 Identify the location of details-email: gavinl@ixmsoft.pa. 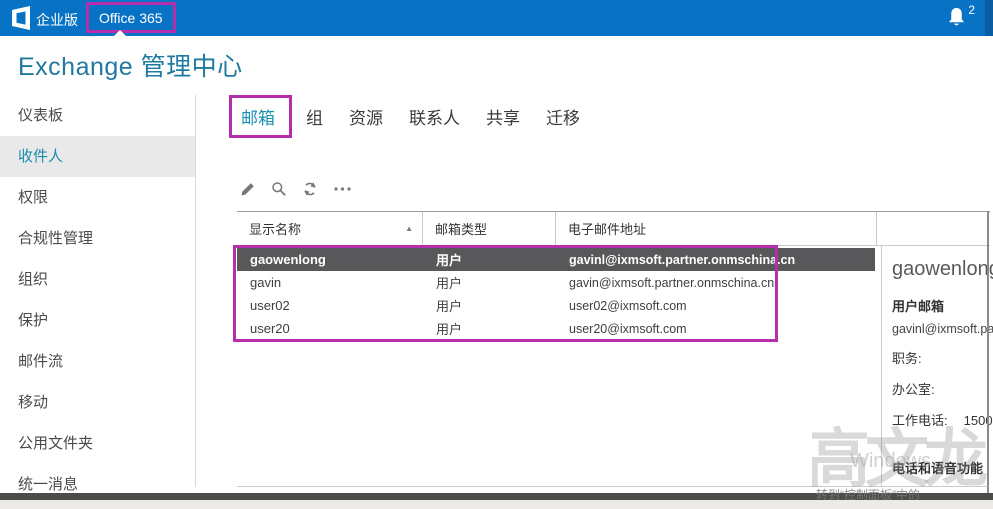
(942, 329).